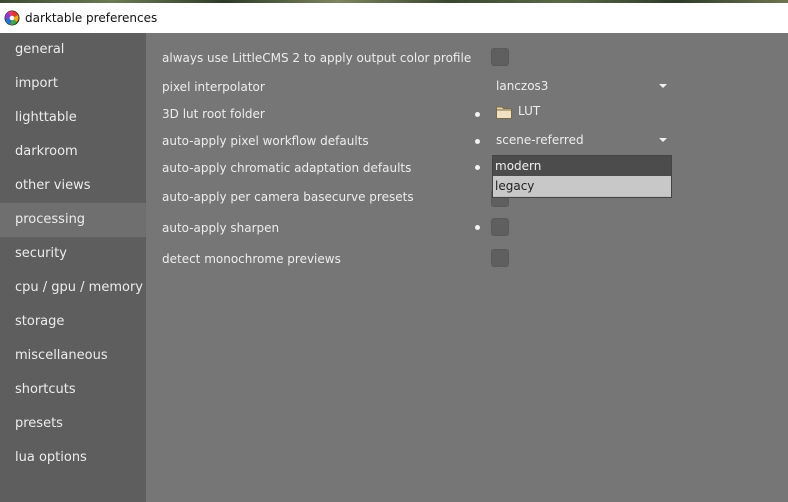 Image resolution: width=788 pixels, height=502 pixels. Describe the element at coordinates (73, 322) in the screenshot. I see `sidebar-item-storage: storage` at that location.